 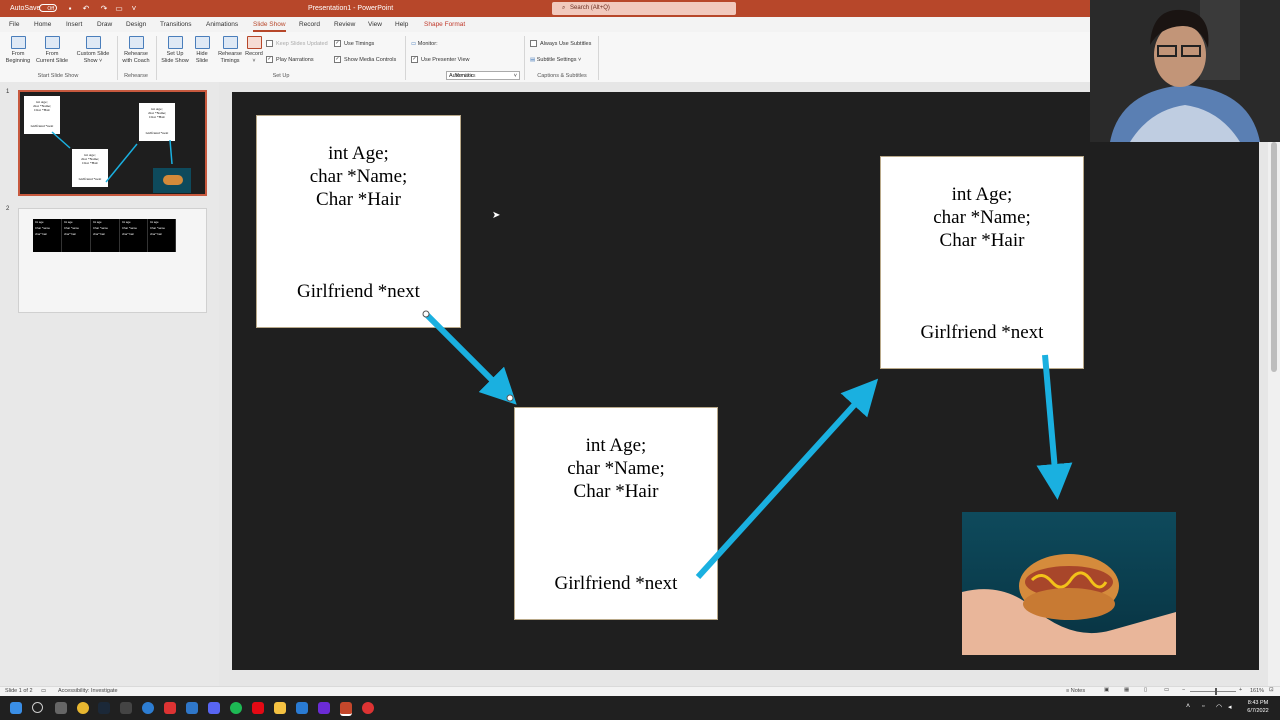 What do you see at coordinates (25, 8) in the screenshot?
I see `autosave-label: AutoSave` at bounding box center [25, 8].